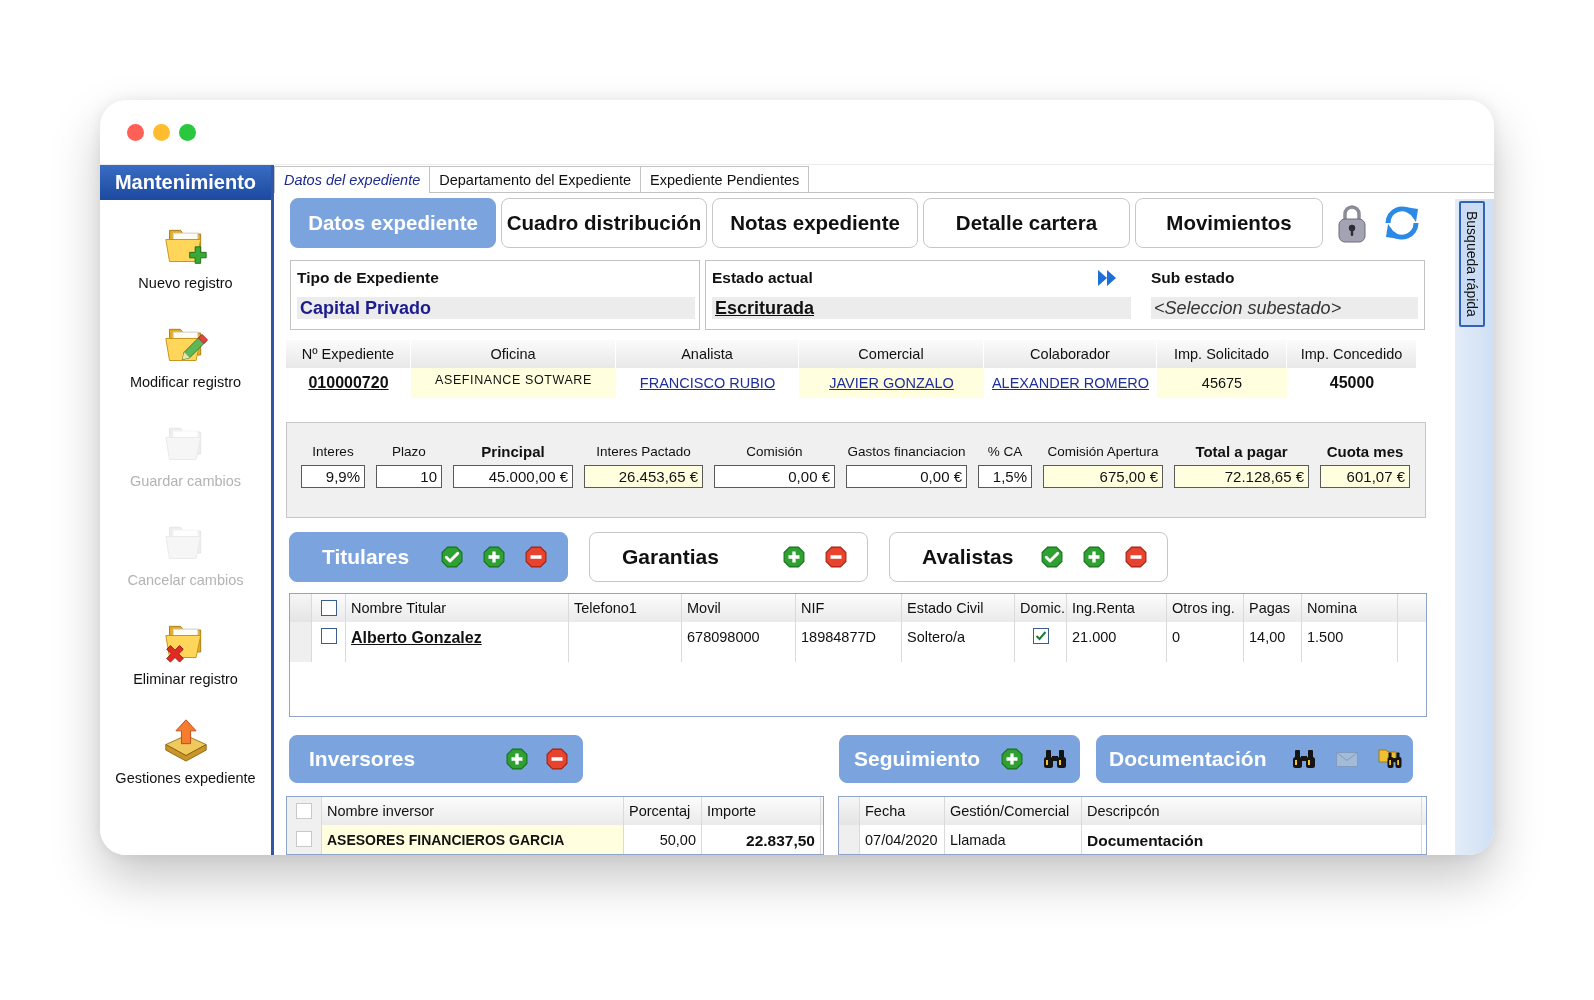 This screenshot has height=1000, width=1594. What do you see at coordinates (457, 608) in the screenshot?
I see `column-header: Nombre Titular` at bounding box center [457, 608].